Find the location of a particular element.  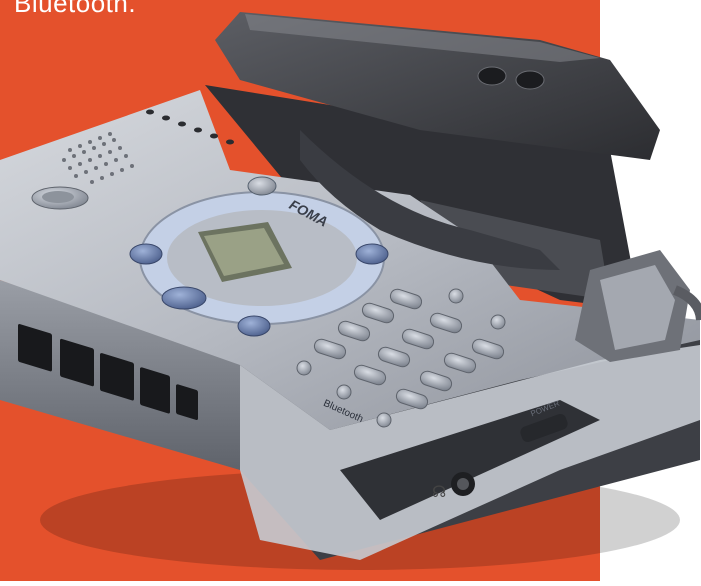

function-button-e is located at coordinates (384, 420).